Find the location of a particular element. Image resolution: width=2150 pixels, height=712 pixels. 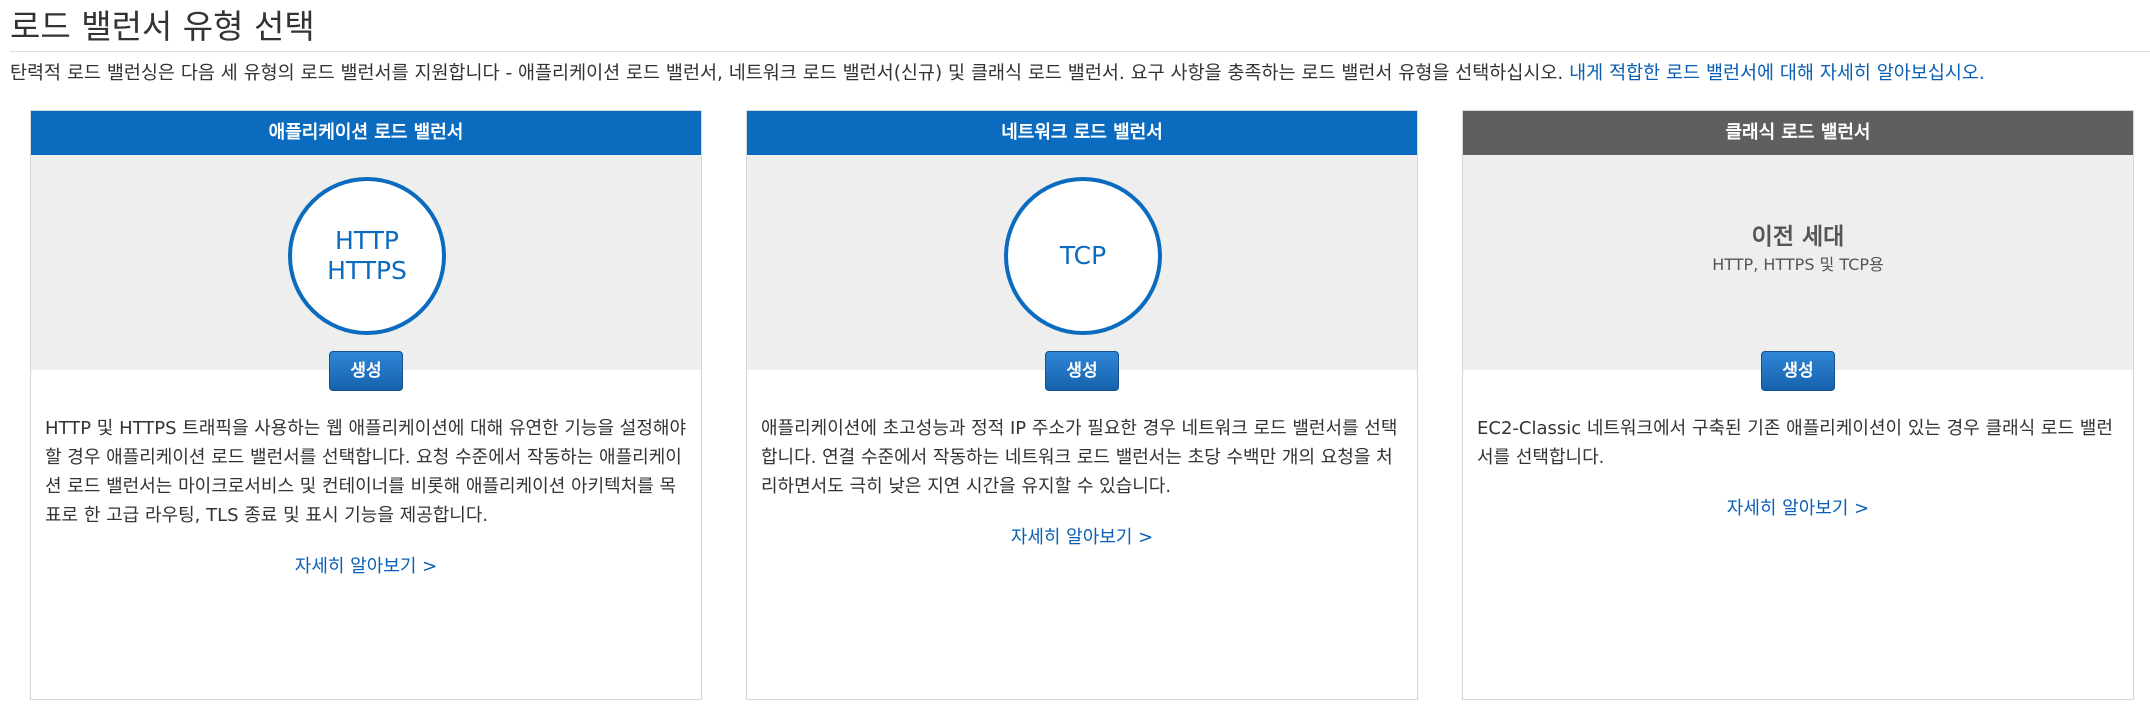

card-visual-classic: 이전 세대 HTTP, HTTPS 및 TCP용 생성 is located at coordinates (1798, 273).